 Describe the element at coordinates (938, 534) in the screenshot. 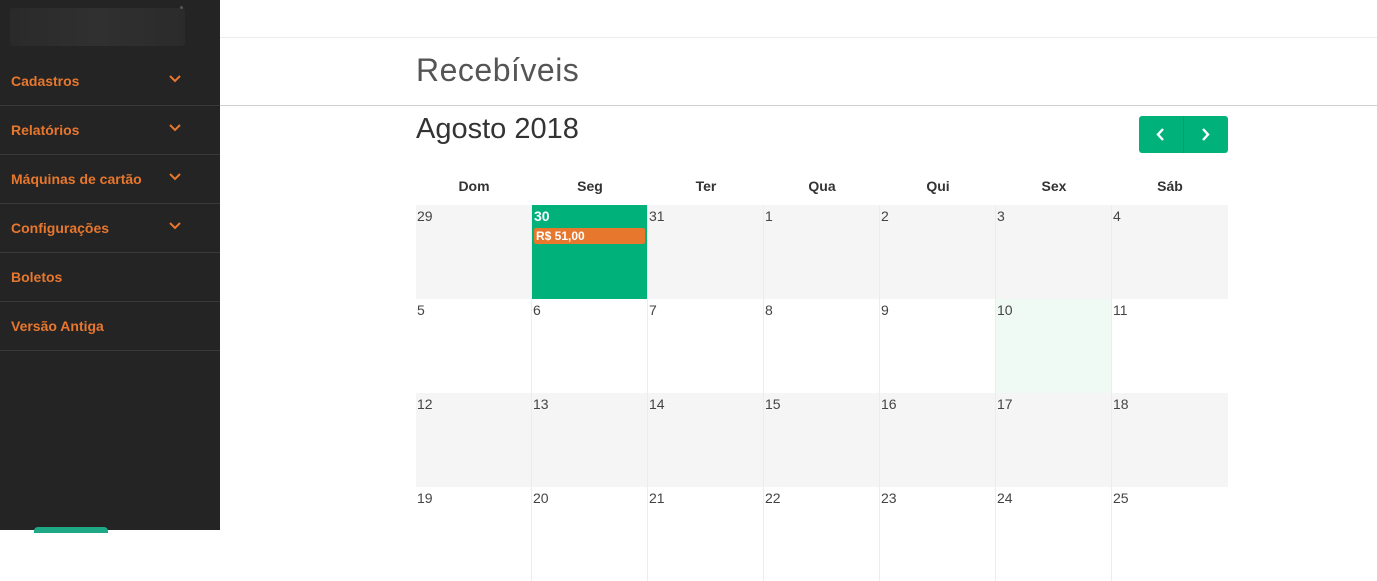

I see `calendar-day: 23` at that location.